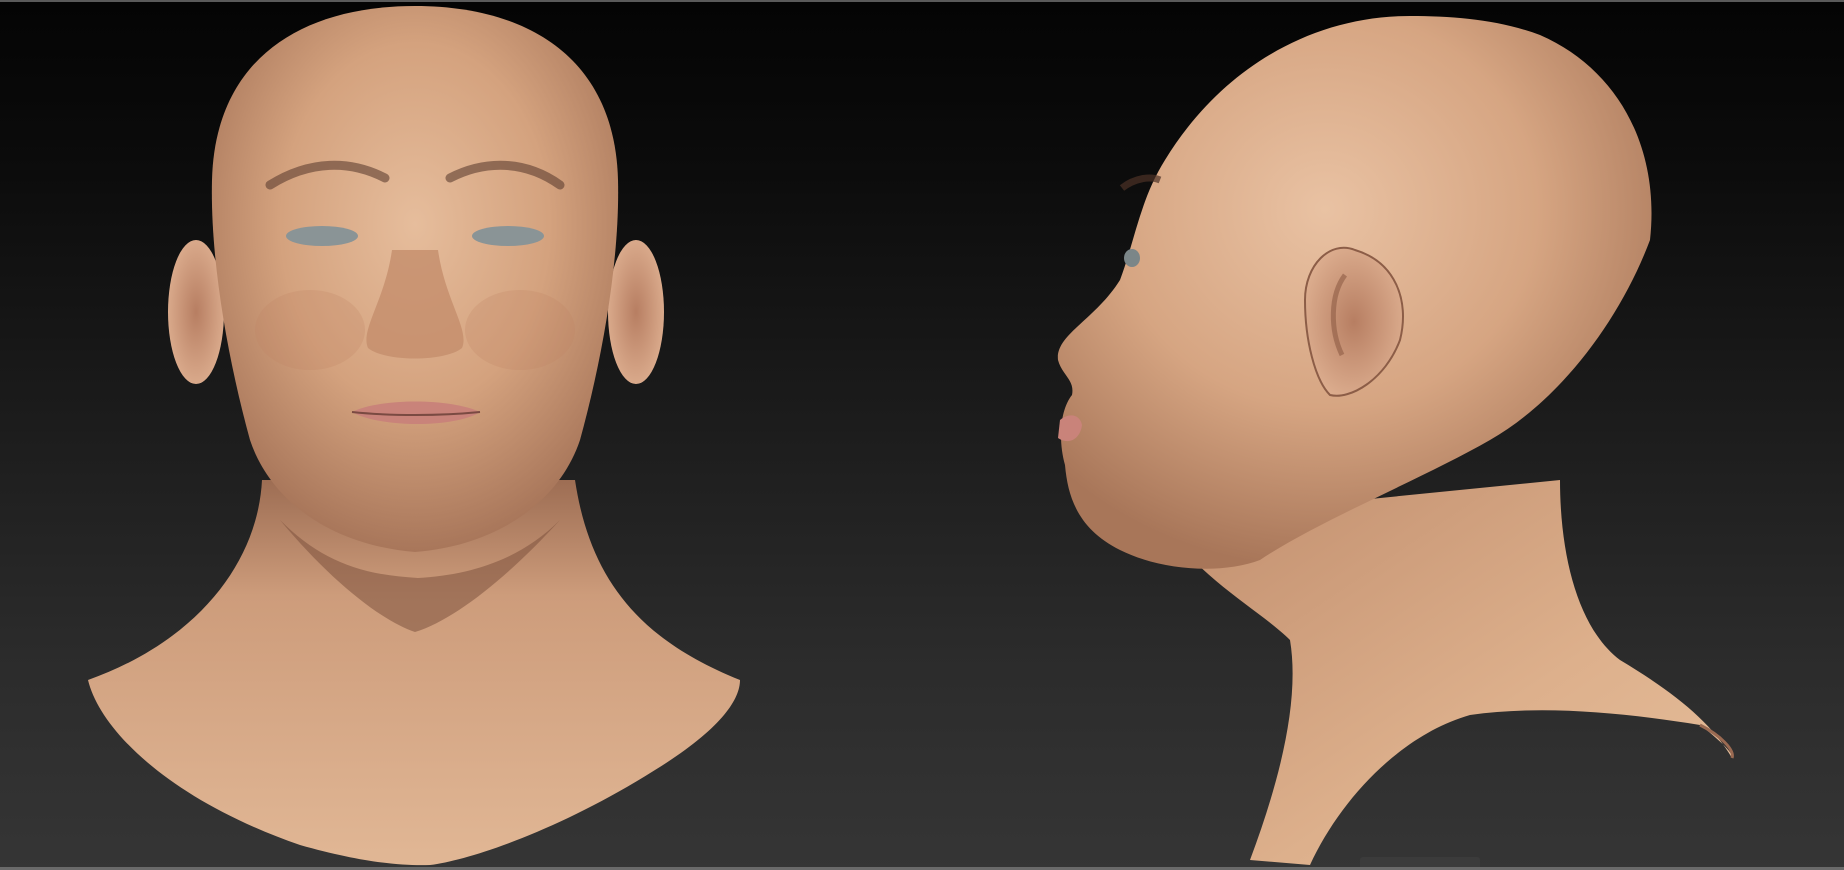  What do you see at coordinates (310, 330) in the screenshot?
I see `front-left-cheek` at bounding box center [310, 330].